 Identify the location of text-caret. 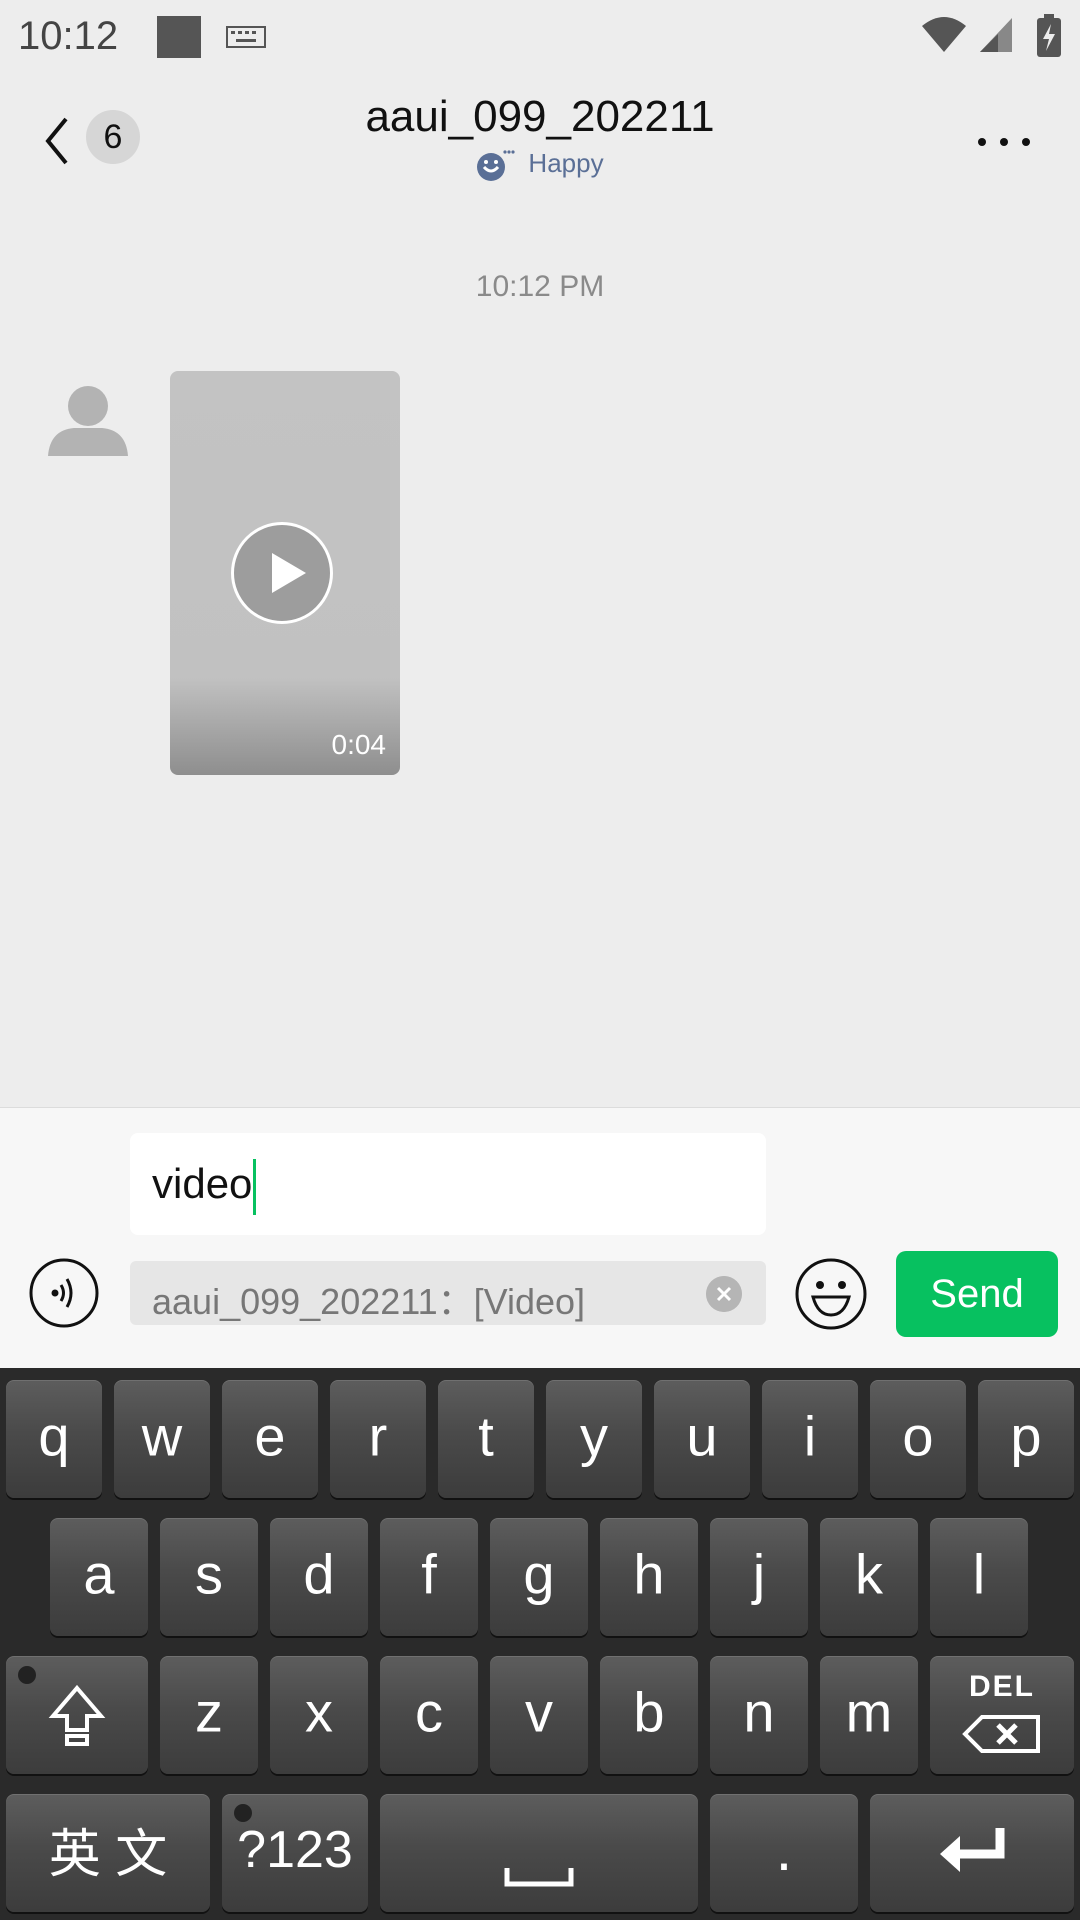
(255, 1186).